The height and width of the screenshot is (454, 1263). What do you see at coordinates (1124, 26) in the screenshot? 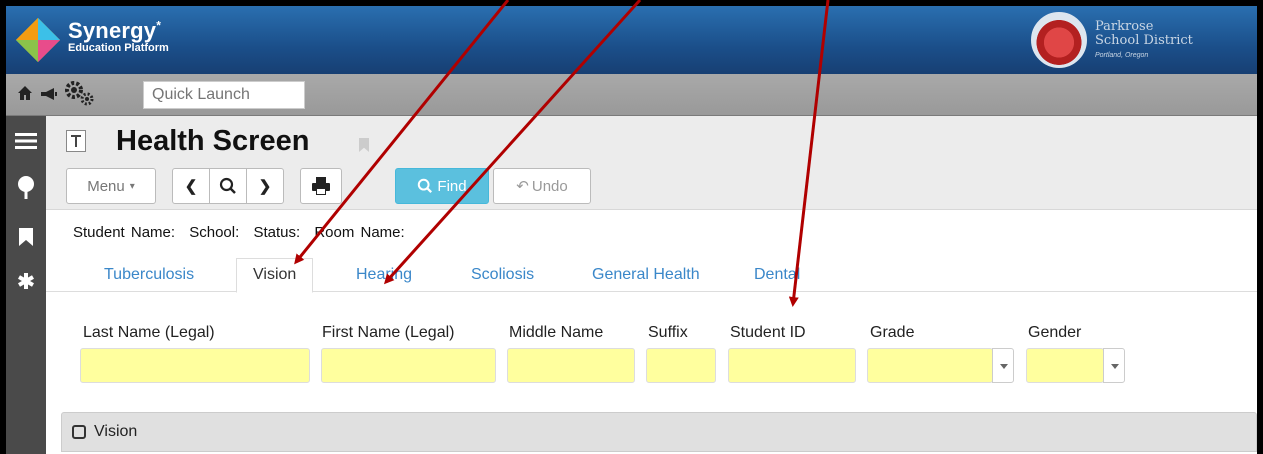
I see `district-name-line1: Parkrose` at bounding box center [1124, 26].